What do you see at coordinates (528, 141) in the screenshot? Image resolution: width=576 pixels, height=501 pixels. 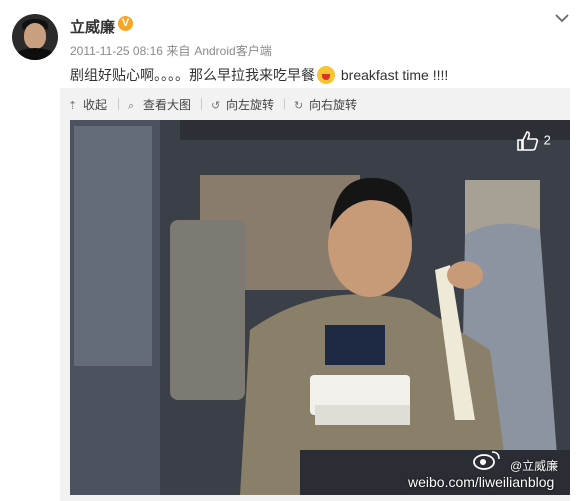 I see `thumbs-up-icon` at bounding box center [528, 141].